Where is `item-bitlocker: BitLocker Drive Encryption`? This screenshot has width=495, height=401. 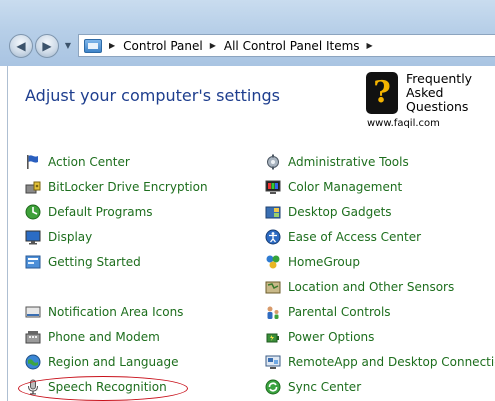
item-bitlocker: BitLocker Drive Encryption is located at coordinates (116, 187).